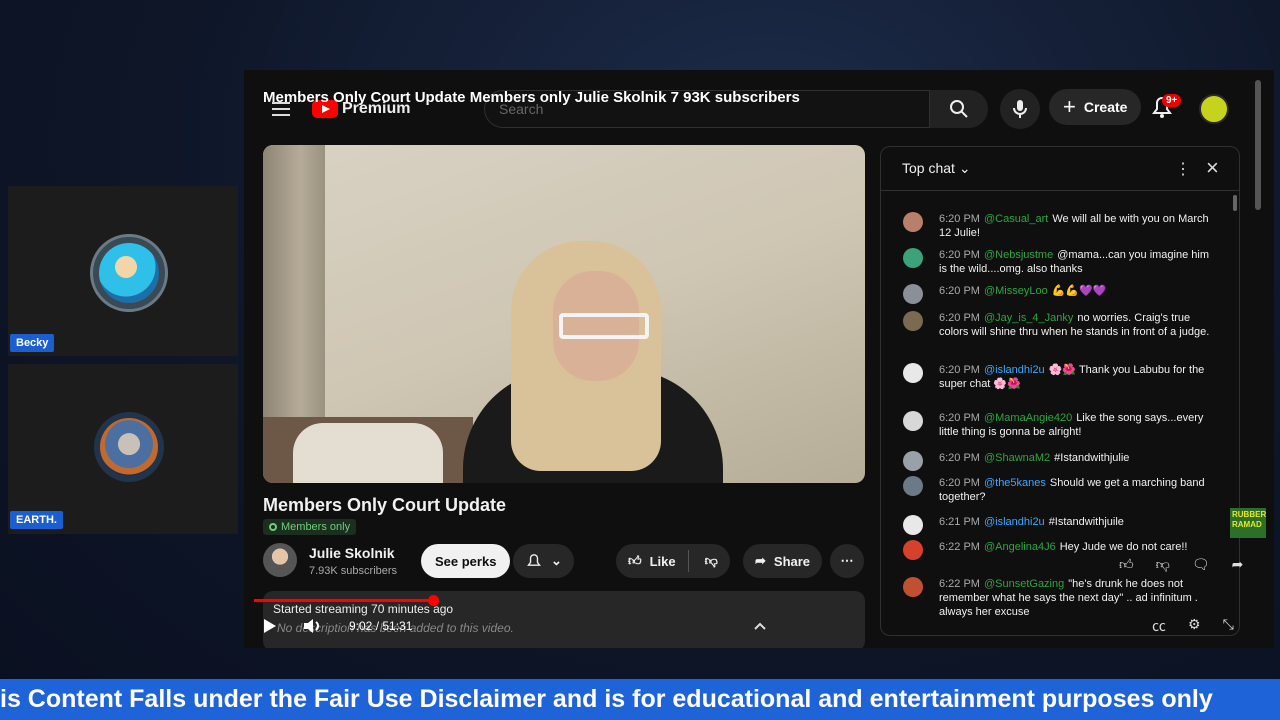  Describe the element at coordinates (1183, 169) in the screenshot. I see `chat-more-icon: ⋮` at that location.